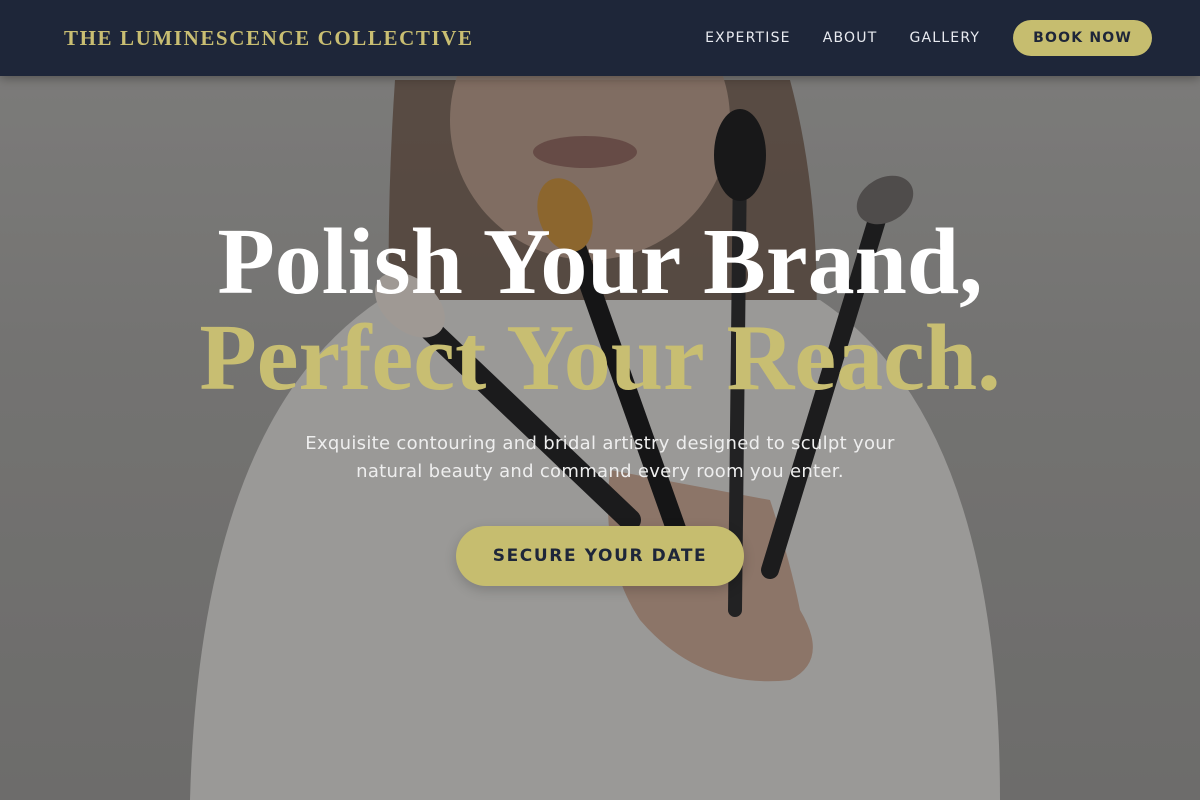 The width and height of the screenshot is (1200, 800). Describe the element at coordinates (1082, 38) in the screenshot. I see `book-now-button: BOOK NOW` at that location.